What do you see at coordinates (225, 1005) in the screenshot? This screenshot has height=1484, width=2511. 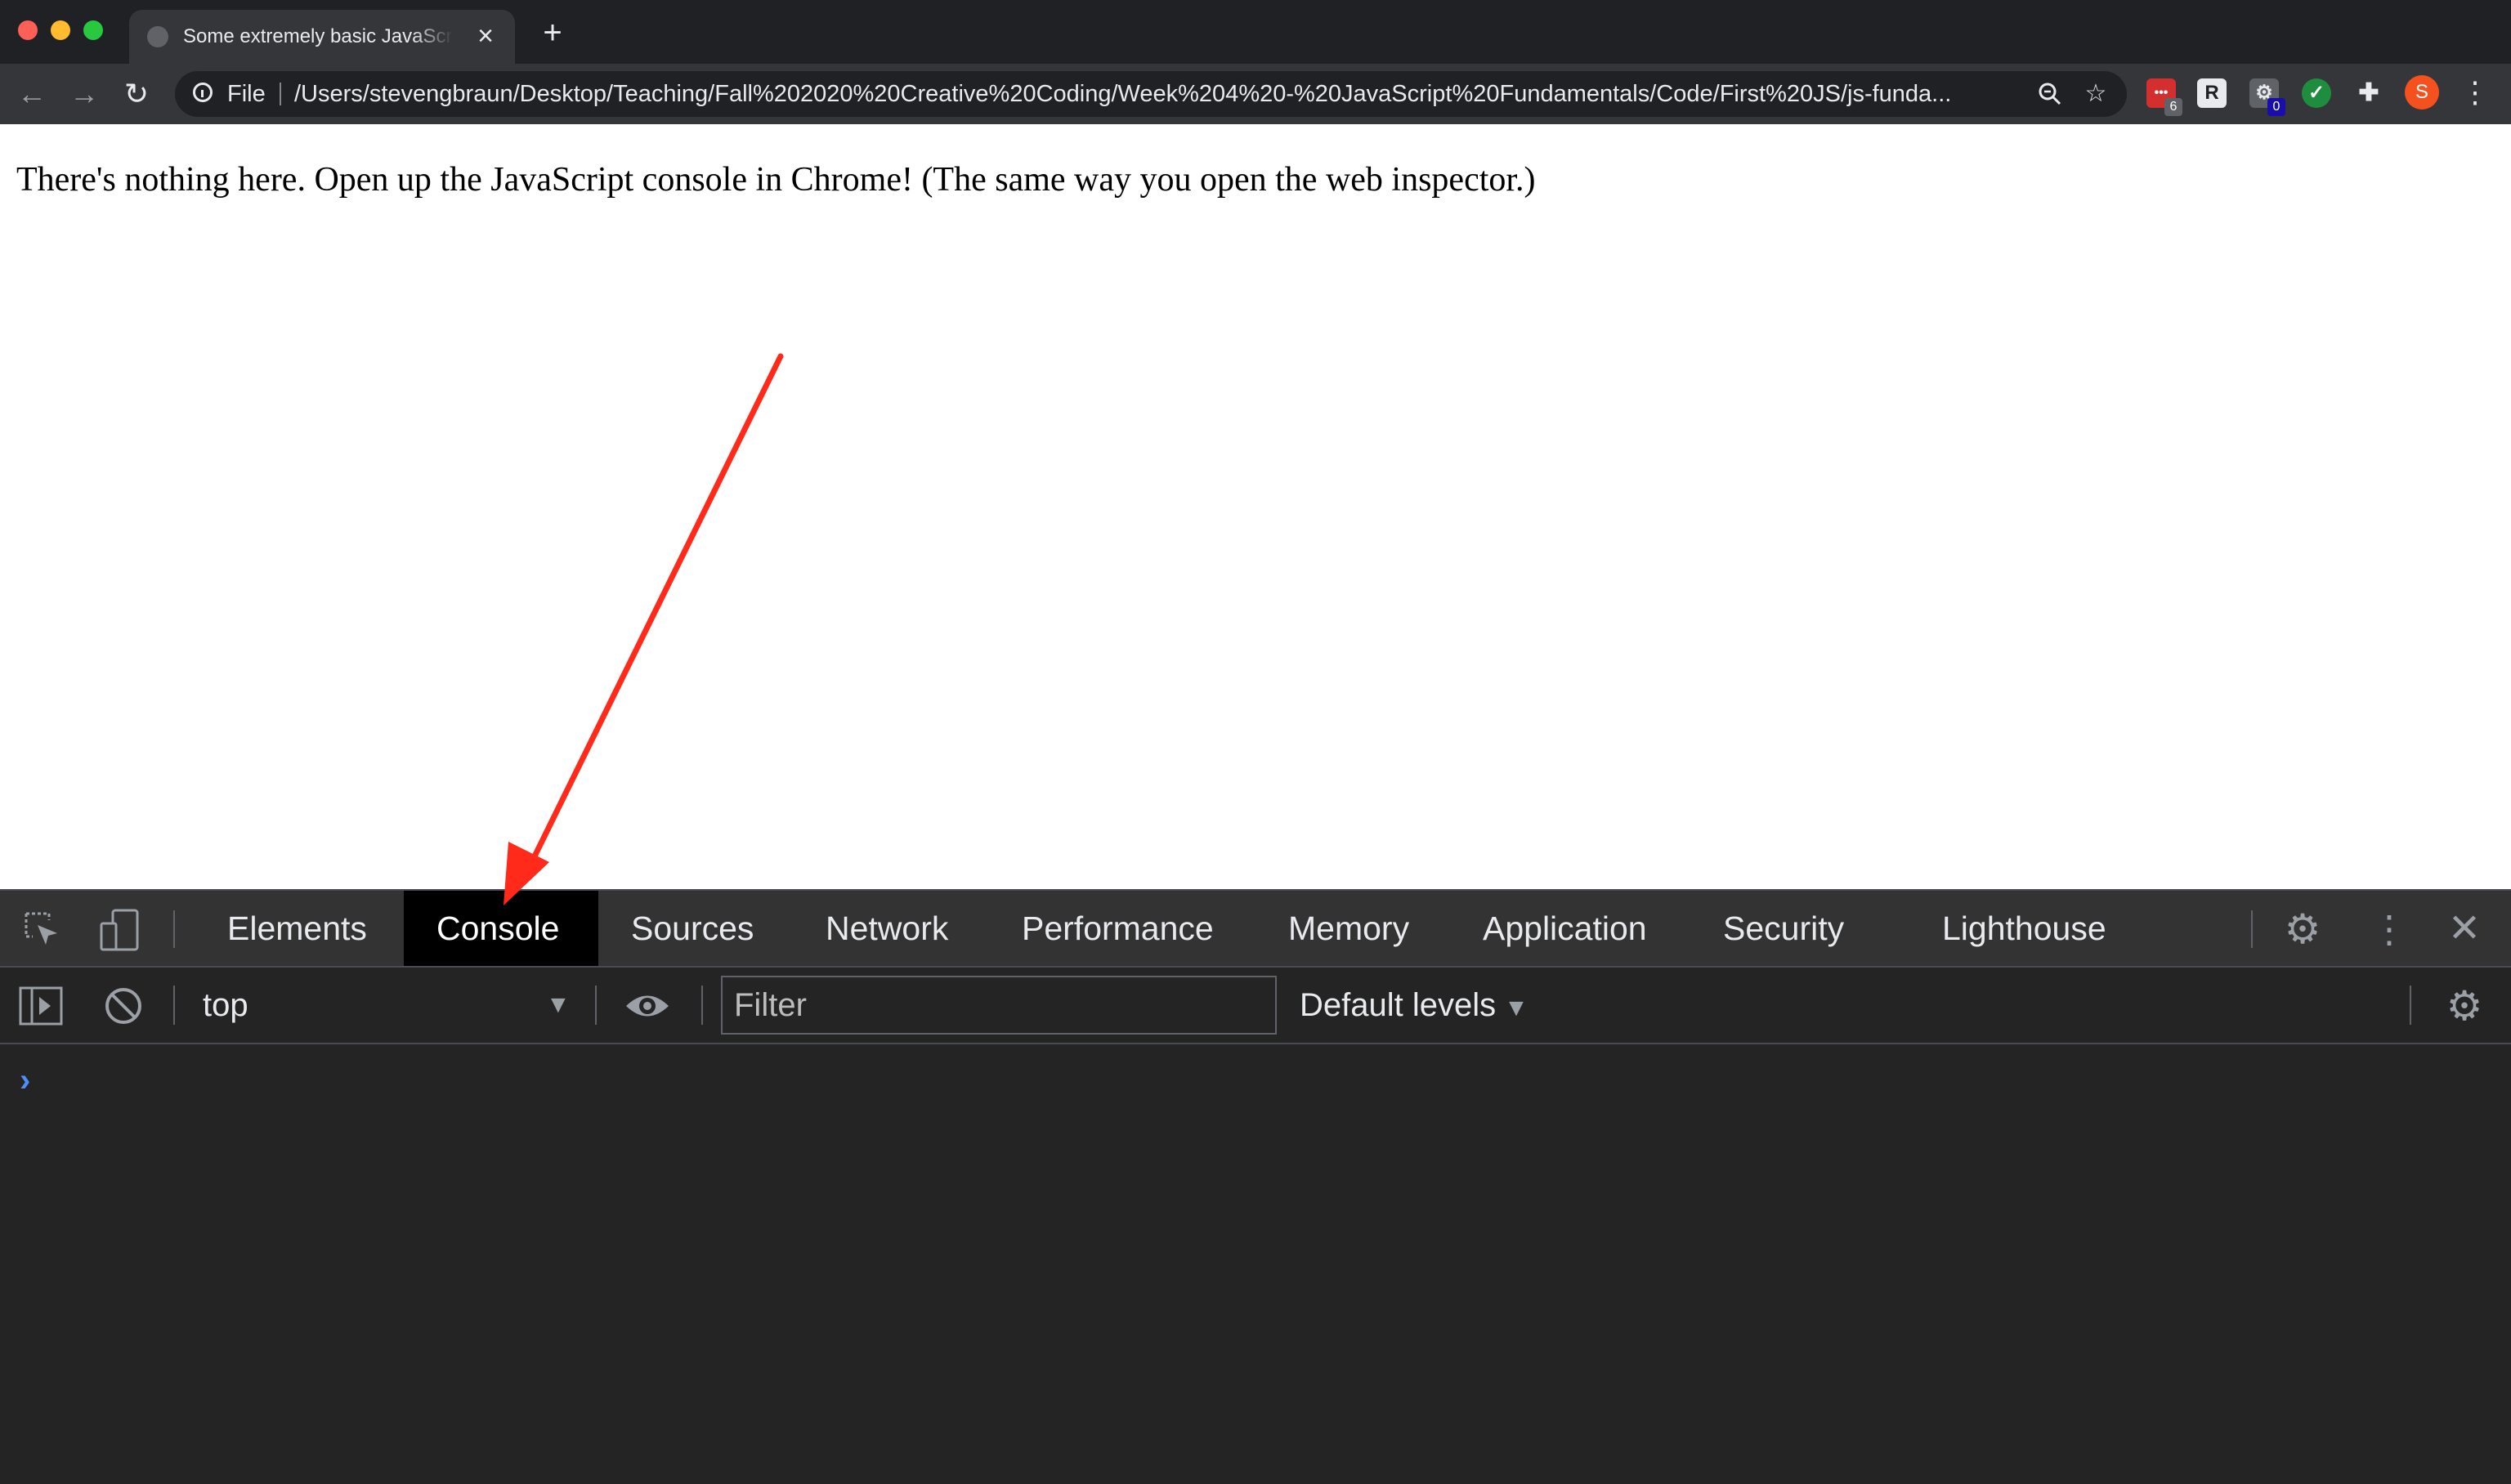 I see `execution-context-select: top` at bounding box center [225, 1005].